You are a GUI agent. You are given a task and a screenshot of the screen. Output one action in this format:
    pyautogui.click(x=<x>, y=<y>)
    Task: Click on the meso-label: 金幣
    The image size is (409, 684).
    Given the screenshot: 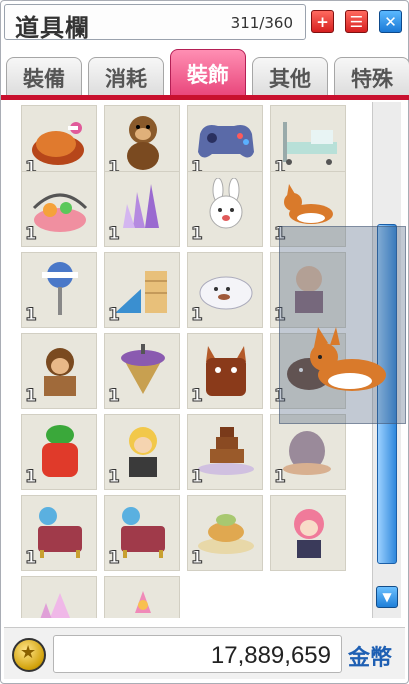 What is the action you would take?
    pyautogui.click(x=370, y=658)
    